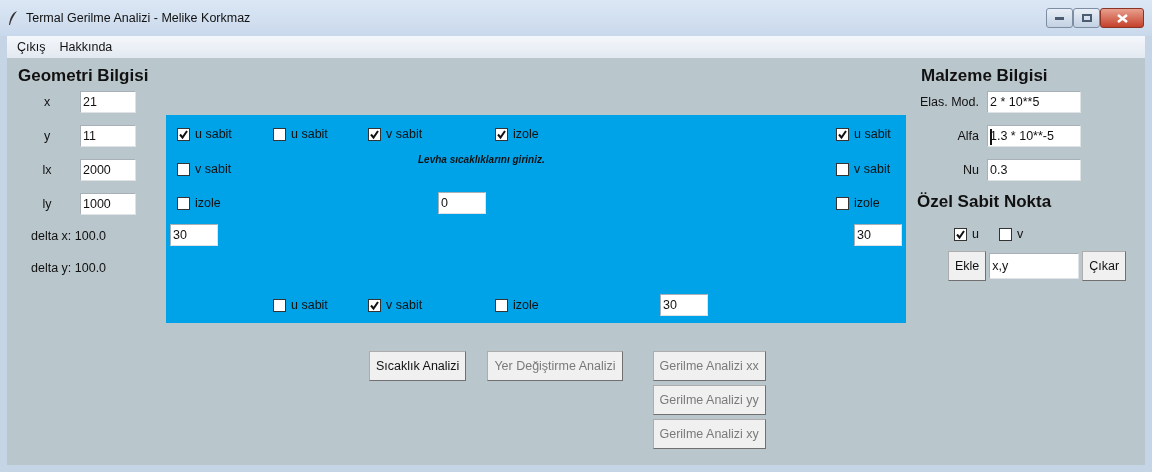 The width and height of the screenshot is (1152, 472). Describe the element at coordinates (1034, 170) in the screenshot. I see `input-field: 0.3` at that location.